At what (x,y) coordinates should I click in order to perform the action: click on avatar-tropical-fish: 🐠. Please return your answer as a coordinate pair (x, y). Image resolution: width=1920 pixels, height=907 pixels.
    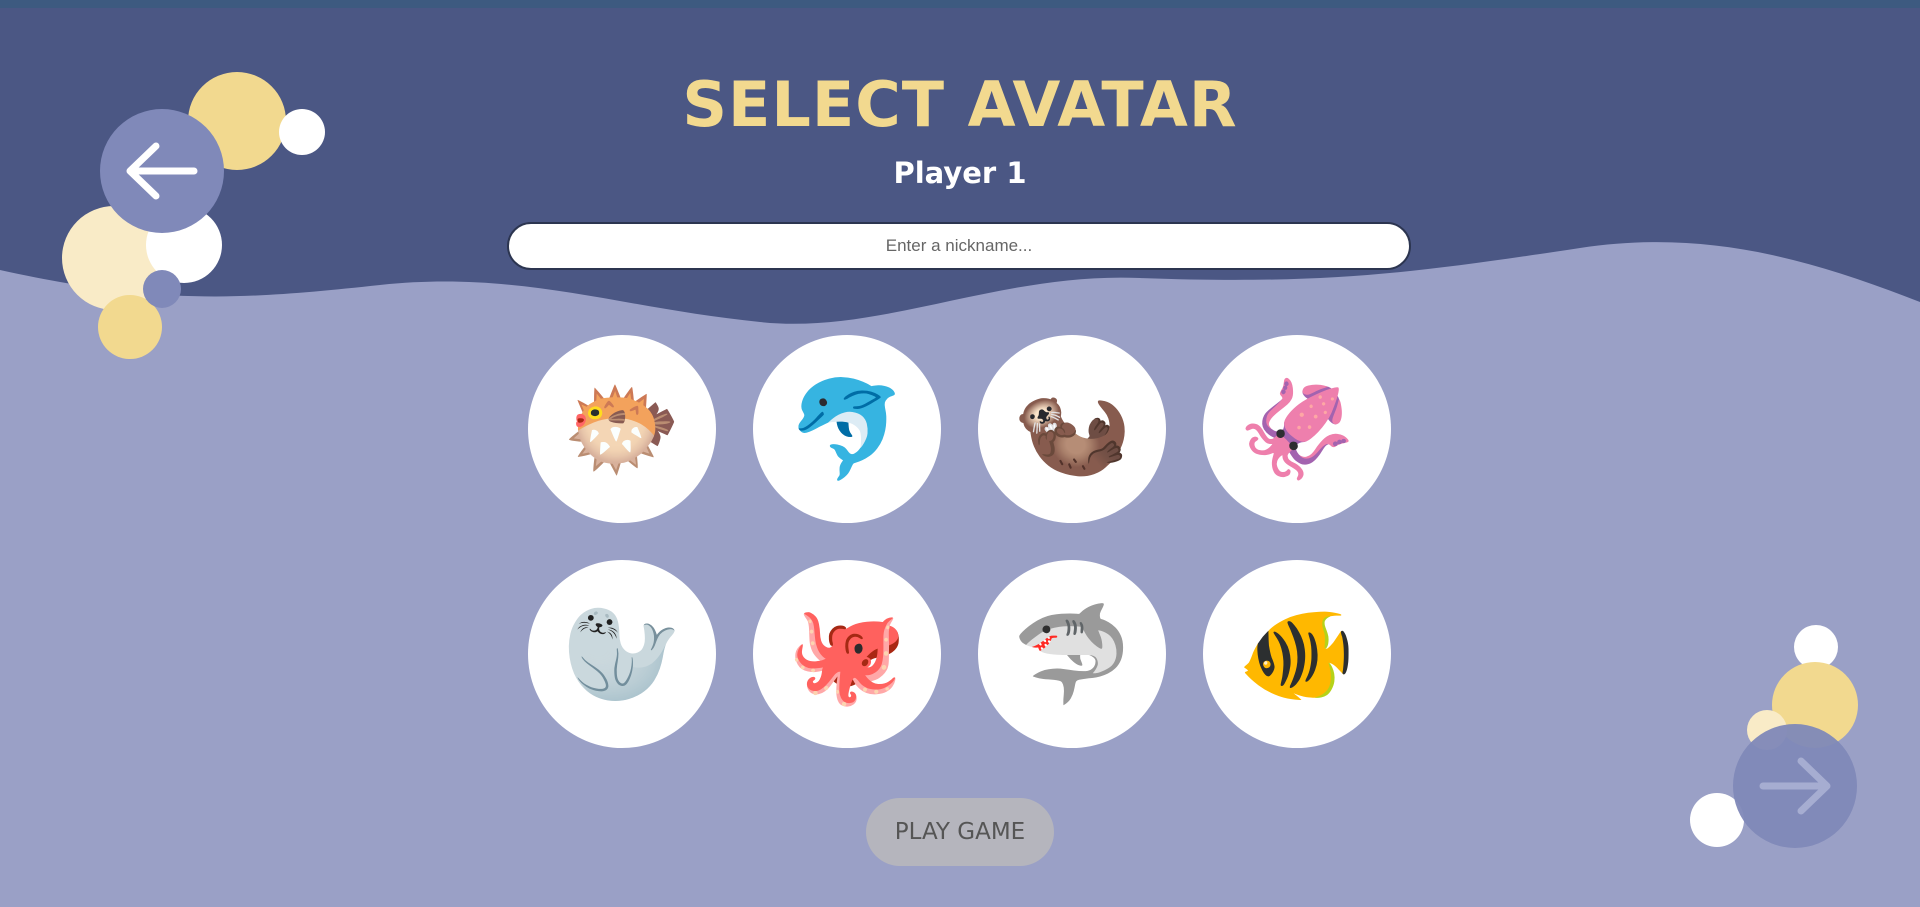
    Looking at the image, I should click on (1297, 654).